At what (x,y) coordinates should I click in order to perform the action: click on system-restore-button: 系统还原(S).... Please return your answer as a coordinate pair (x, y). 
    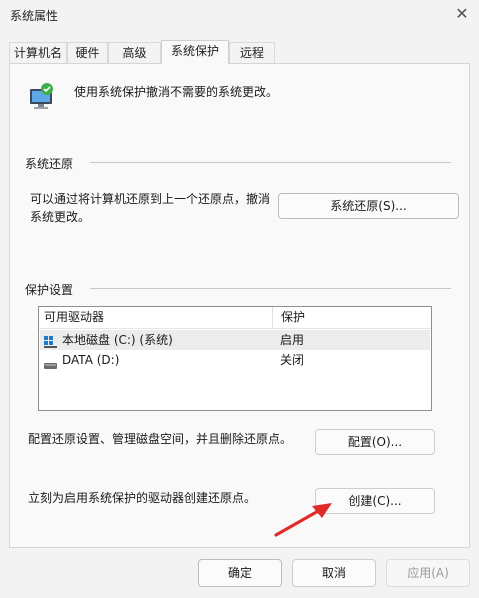
    Looking at the image, I should click on (368, 206).